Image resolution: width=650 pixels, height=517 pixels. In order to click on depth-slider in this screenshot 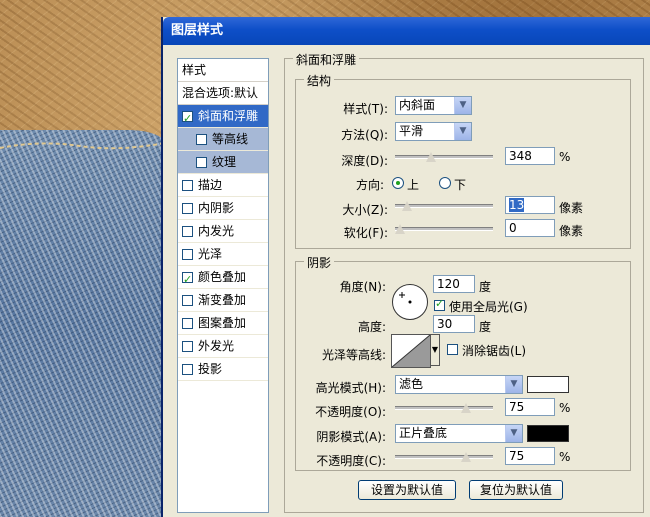, I will do `click(444, 157)`.